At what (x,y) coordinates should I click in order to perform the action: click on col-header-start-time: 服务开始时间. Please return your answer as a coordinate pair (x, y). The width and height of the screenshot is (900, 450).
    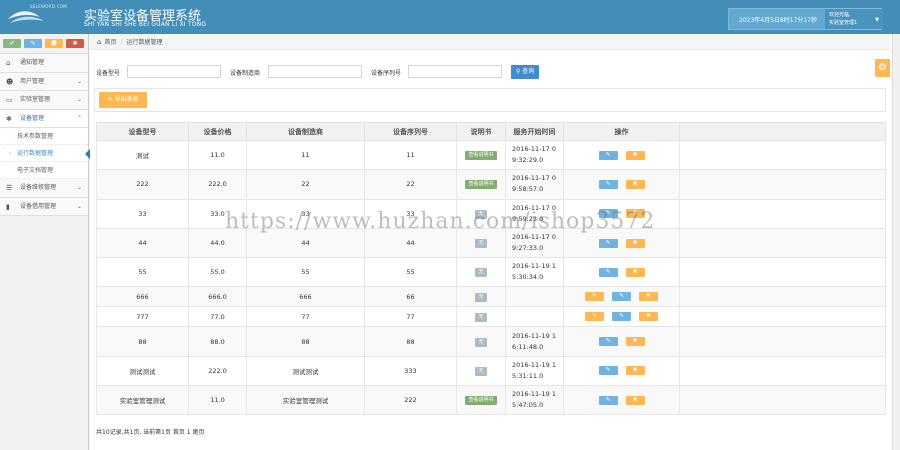
    Looking at the image, I should click on (534, 131).